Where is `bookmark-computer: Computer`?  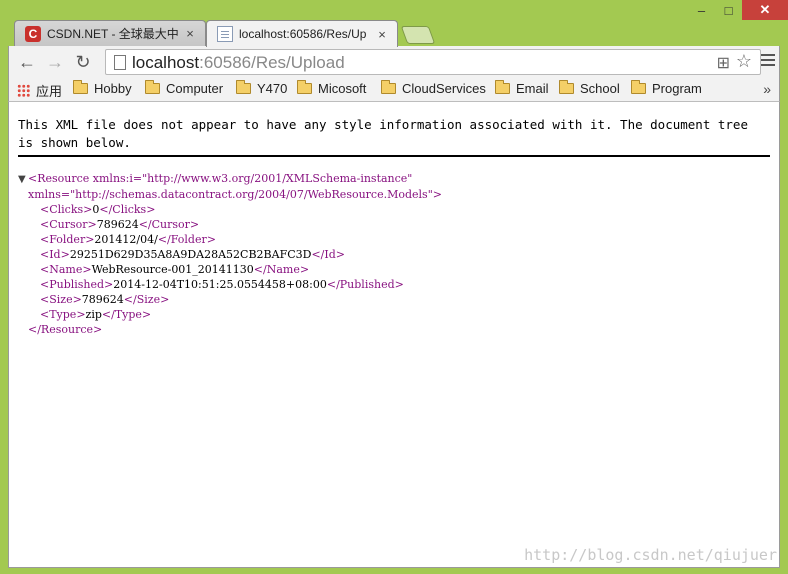
bookmark-computer: Computer is located at coordinates (184, 88).